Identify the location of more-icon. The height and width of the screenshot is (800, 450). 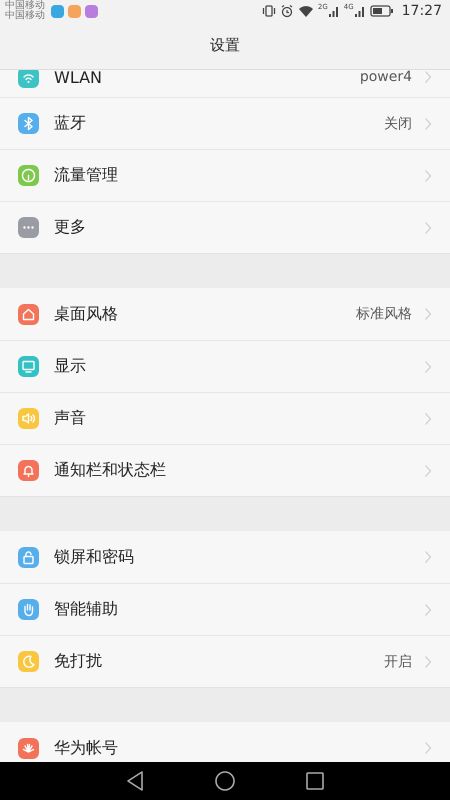
(28, 227).